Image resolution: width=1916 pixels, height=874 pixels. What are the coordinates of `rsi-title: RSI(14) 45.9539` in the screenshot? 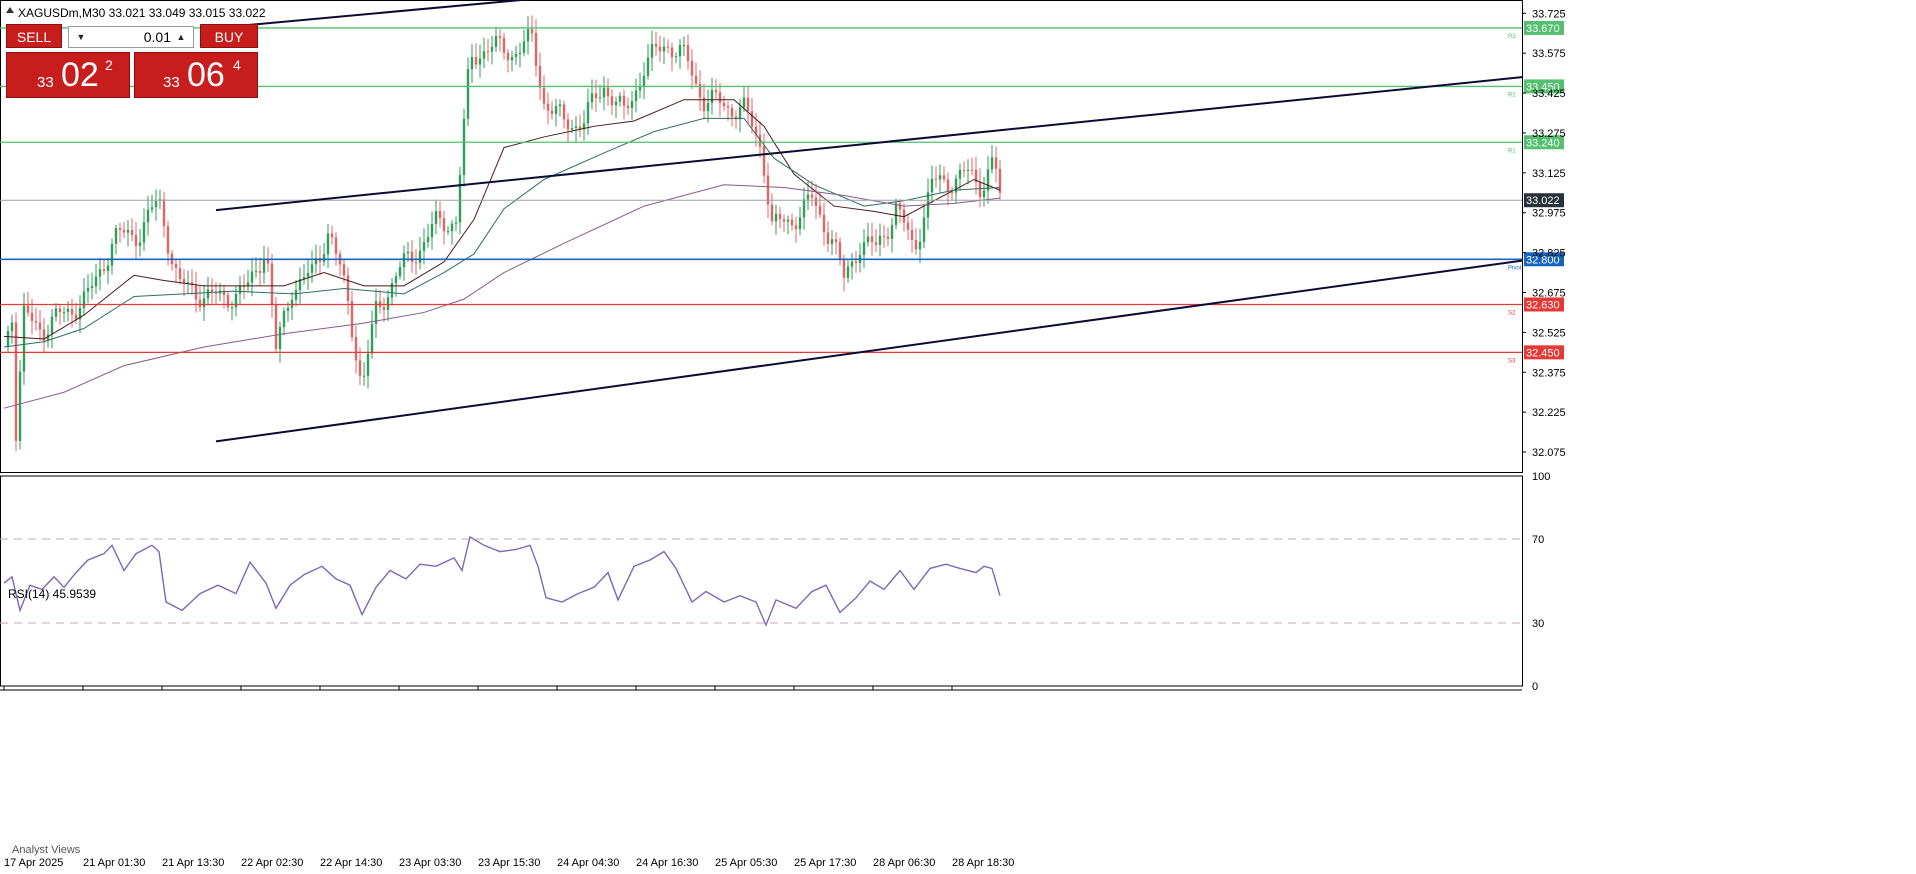 It's located at (52, 594).